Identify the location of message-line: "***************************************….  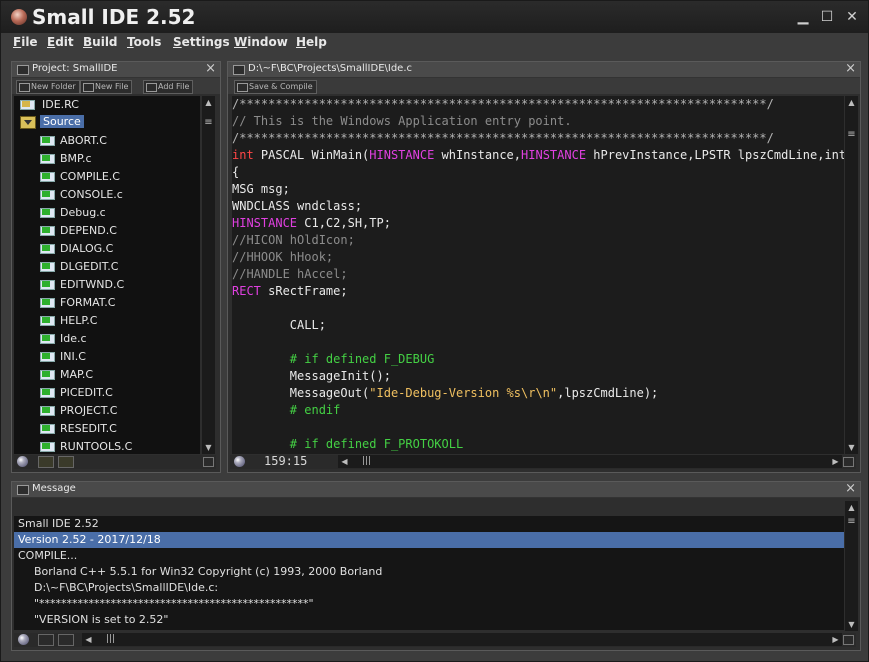
(429, 604).